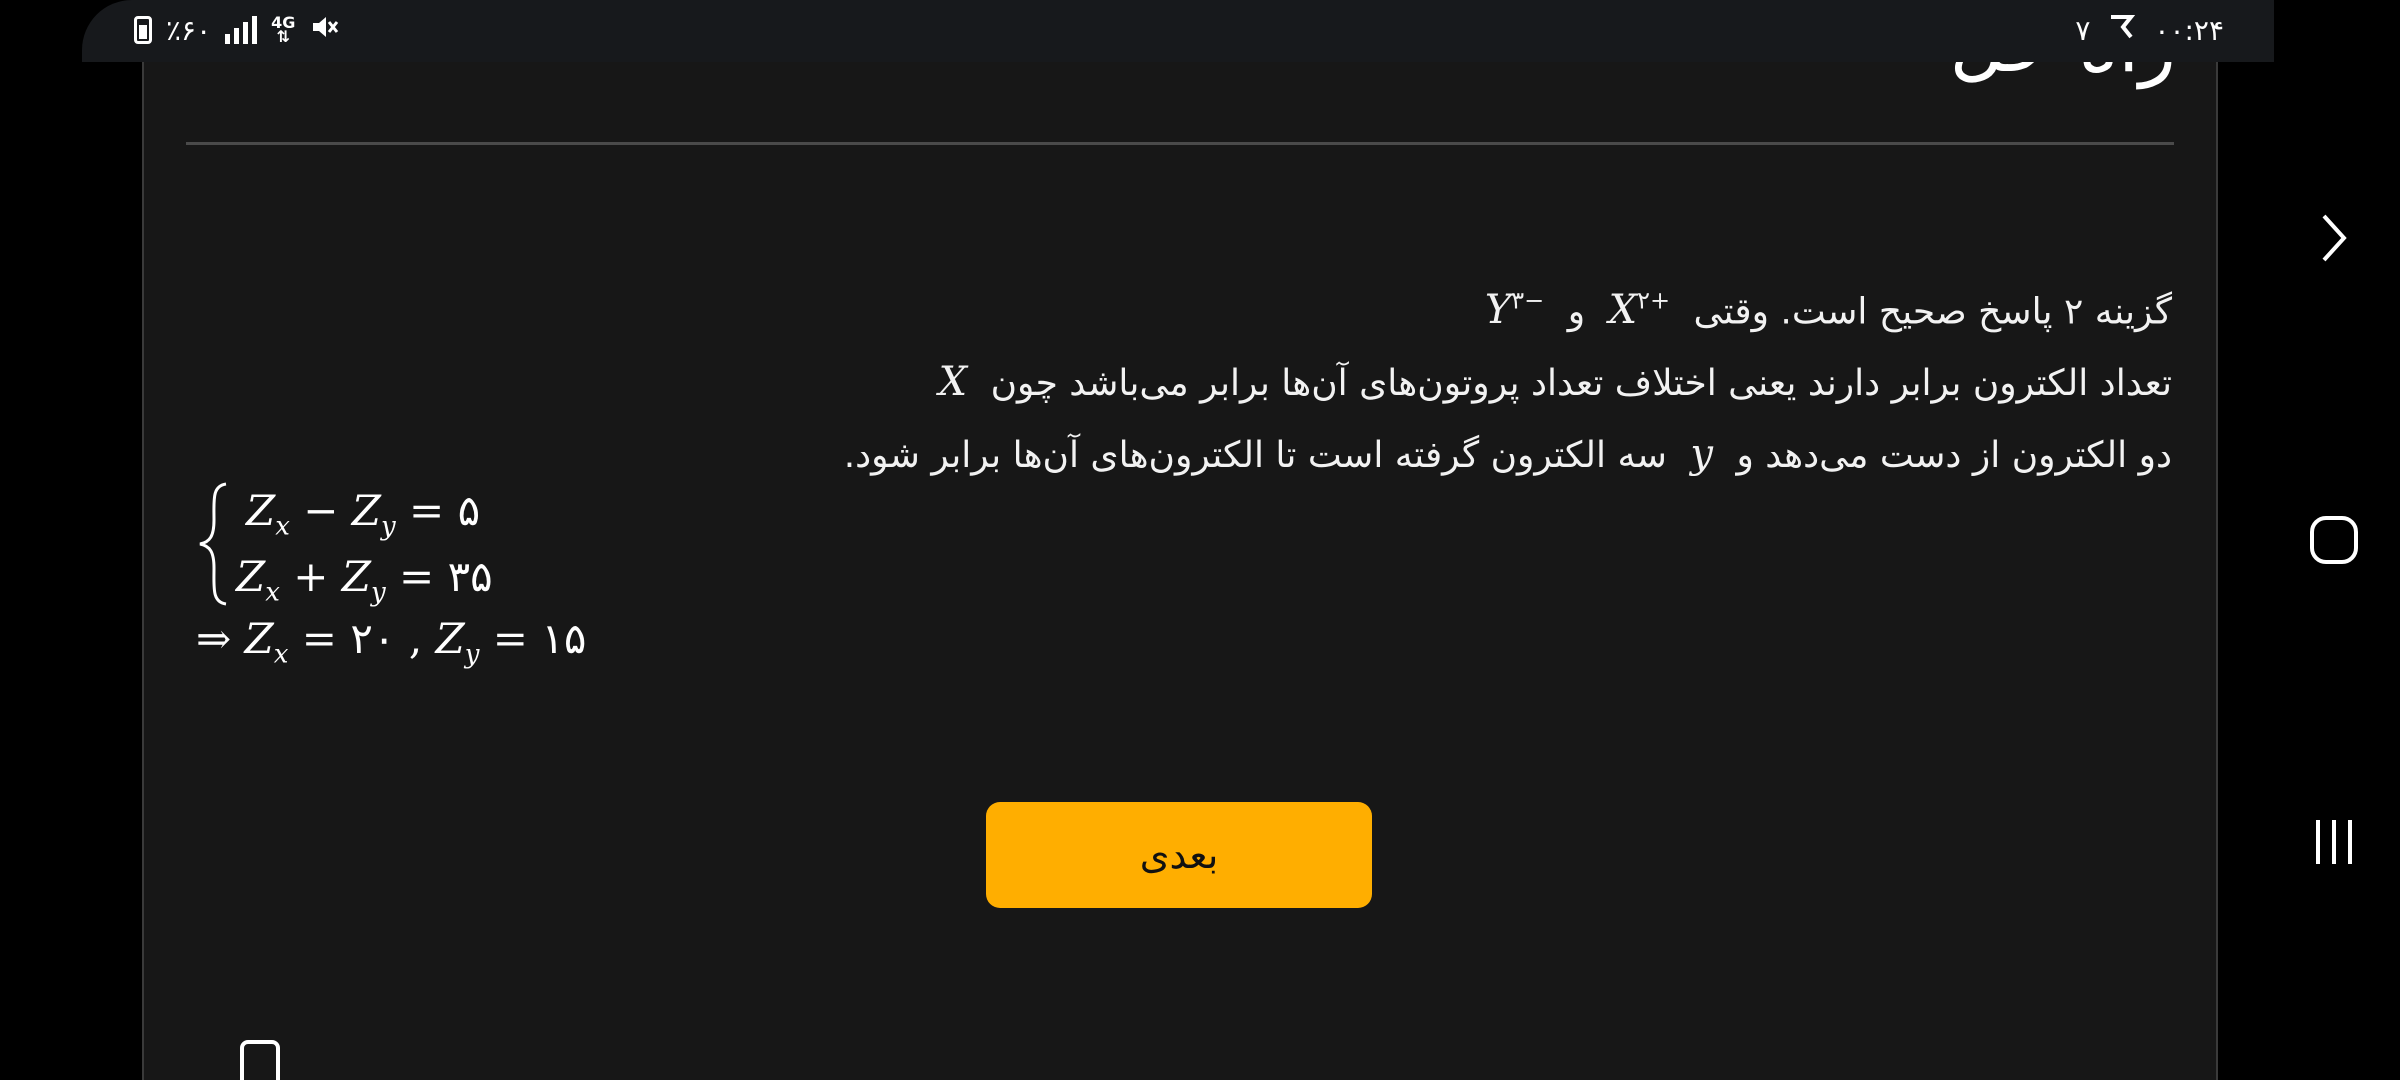  I want to click on brace-icon, so click(213, 544).